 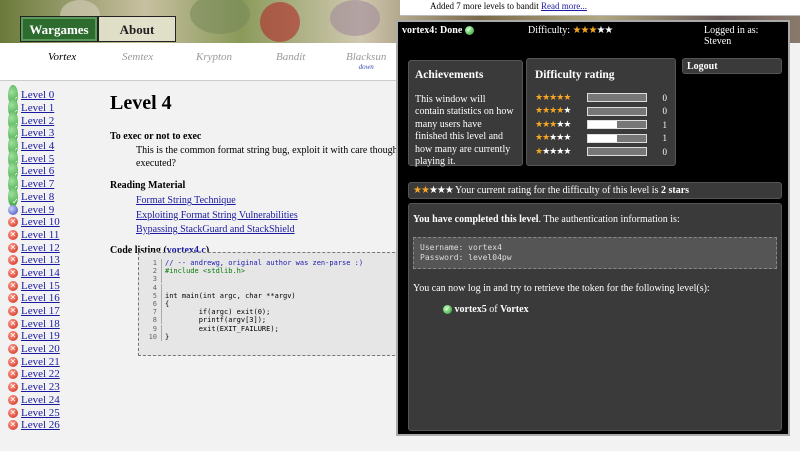 I want to click on next-level-name: vortex5, so click(x=471, y=309).